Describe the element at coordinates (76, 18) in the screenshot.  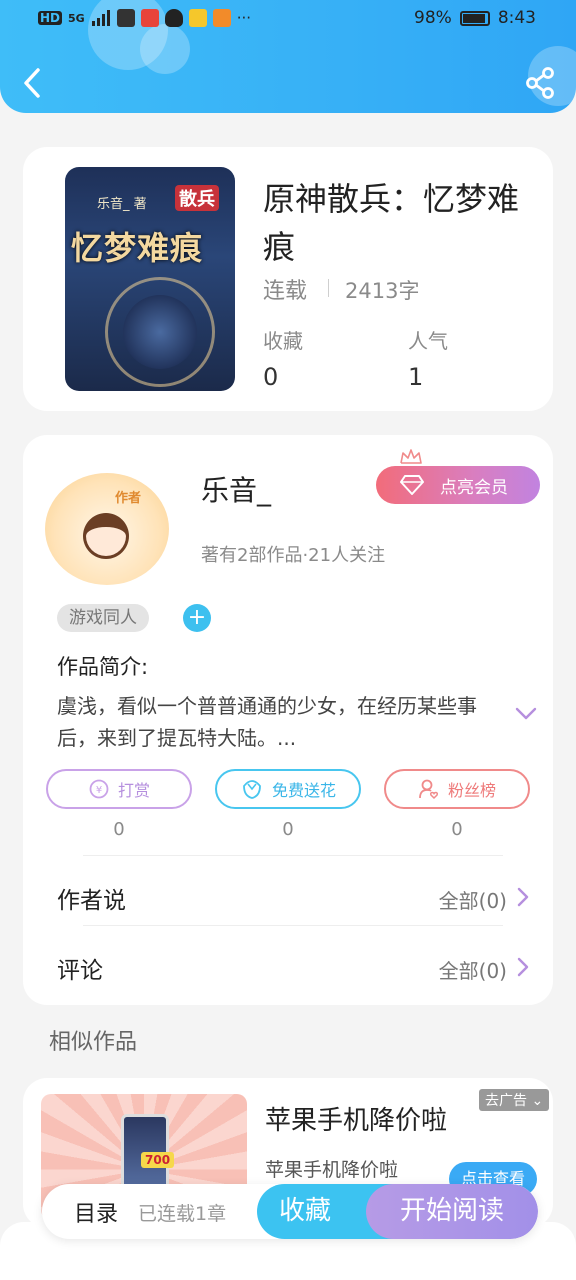
I see `signal-label: 5G` at that location.